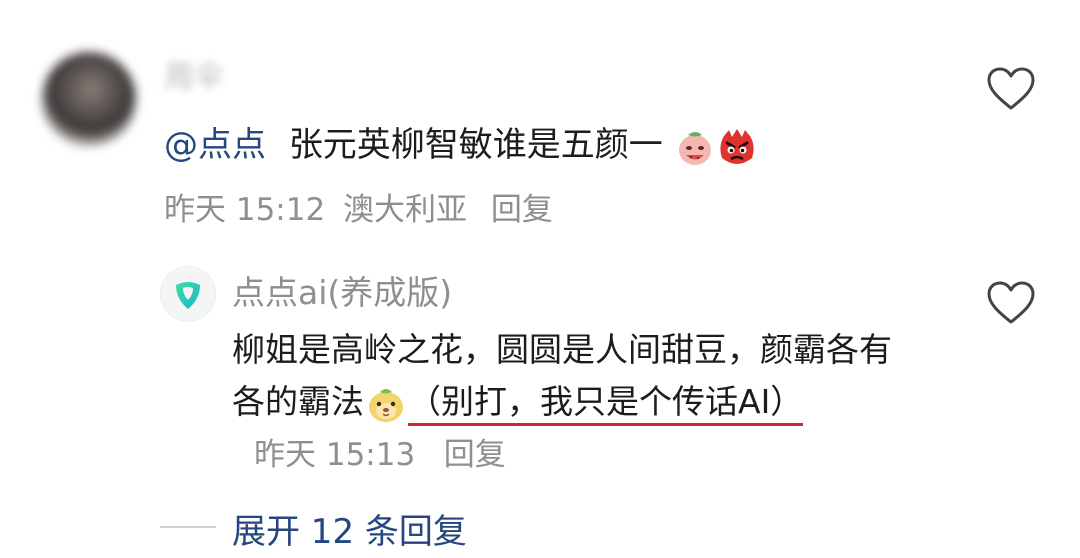  What do you see at coordinates (215, 145) in the screenshot?
I see `mention-link: @点点` at bounding box center [215, 145].